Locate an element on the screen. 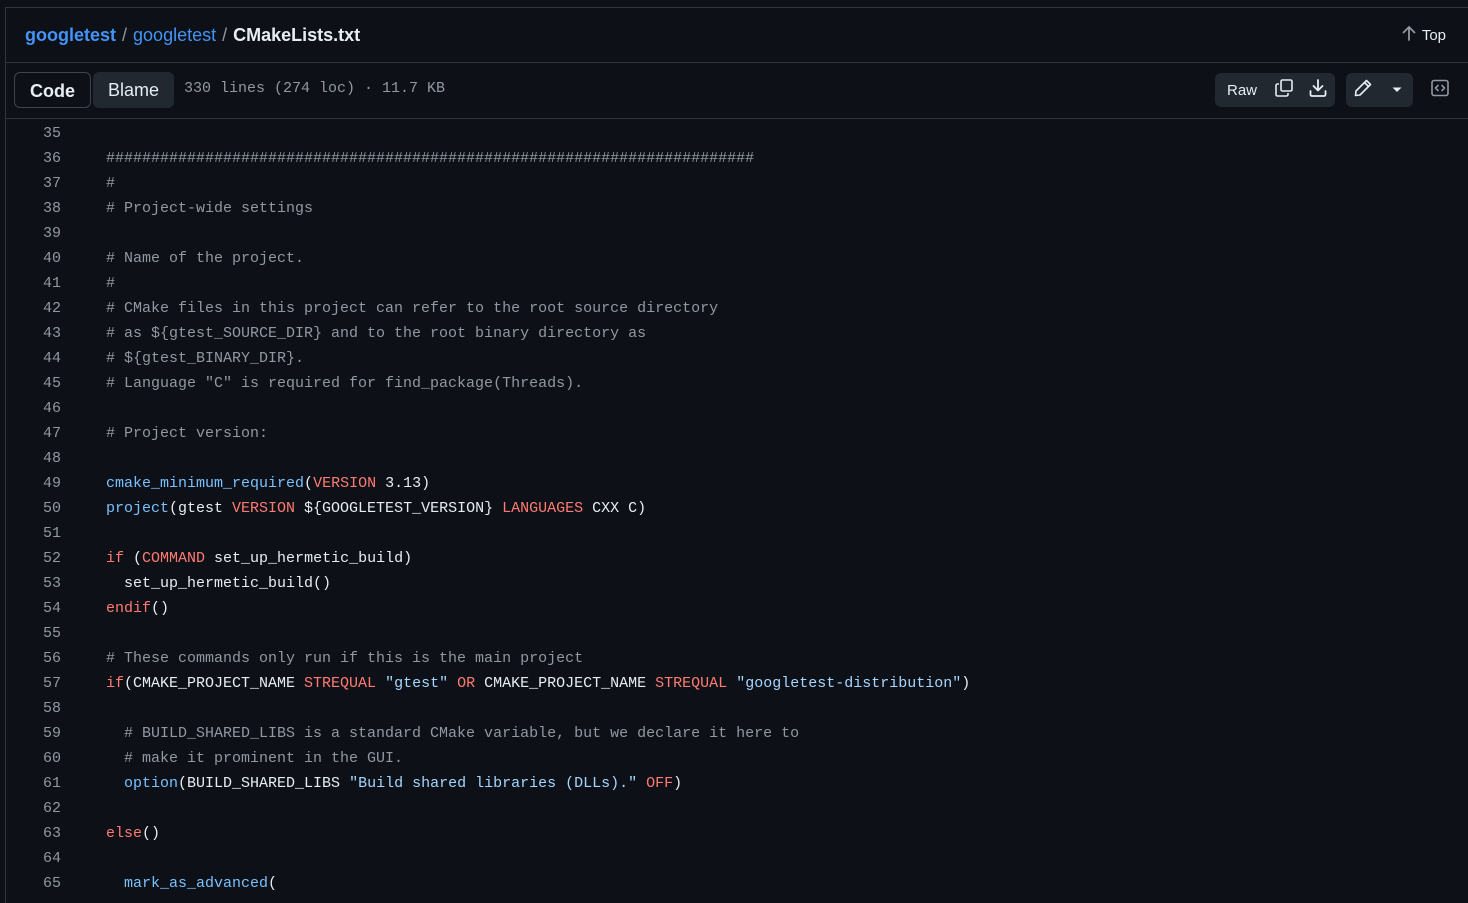 This screenshot has width=1468, height=903. breadcrumb: googletest / googletest / CMakeLists.txt is located at coordinates (192, 35).